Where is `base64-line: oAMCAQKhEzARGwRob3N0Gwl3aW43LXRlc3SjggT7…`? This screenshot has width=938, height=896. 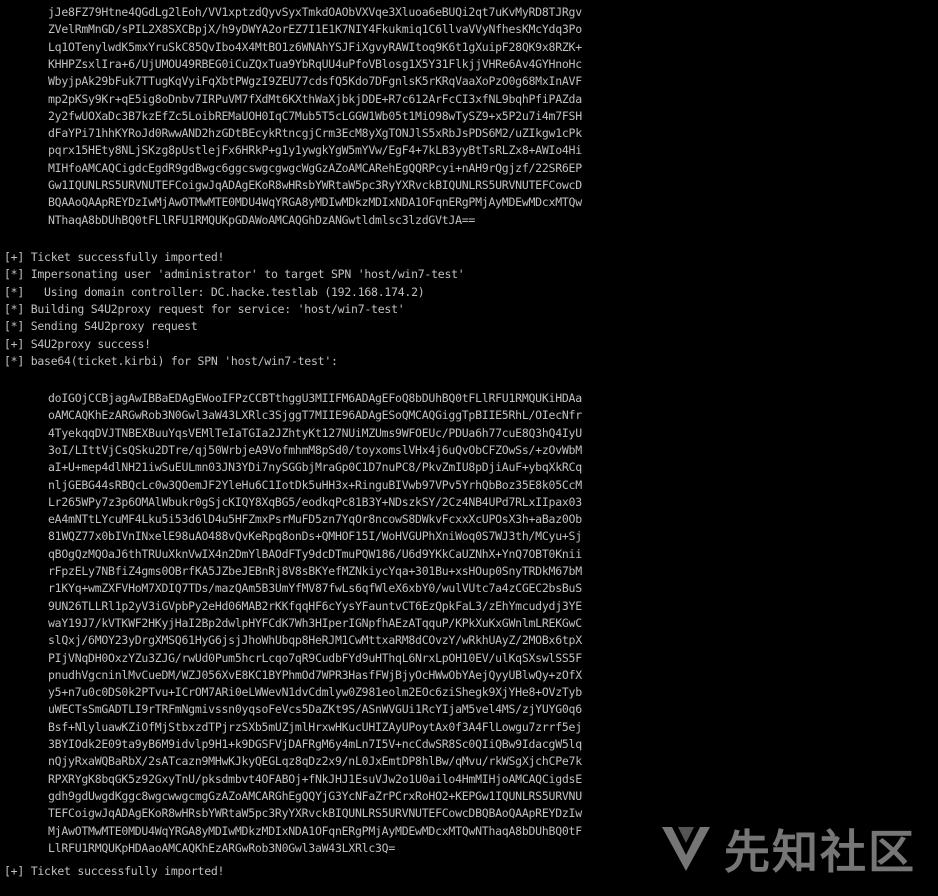 base64-line: oAMCAQKhEzARGwRob3N0Gwl3aW43LXRlc3SjggT7… is located at coordinates (315, 415).